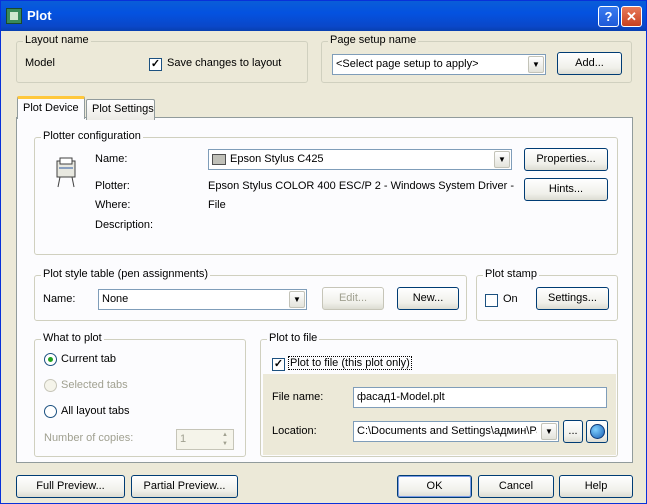 This screenshot has width=647, height=504. What do you see at coordinates (217, 205) in the screenshot?
I see `where-value: File` at bounding box center [217, 205].